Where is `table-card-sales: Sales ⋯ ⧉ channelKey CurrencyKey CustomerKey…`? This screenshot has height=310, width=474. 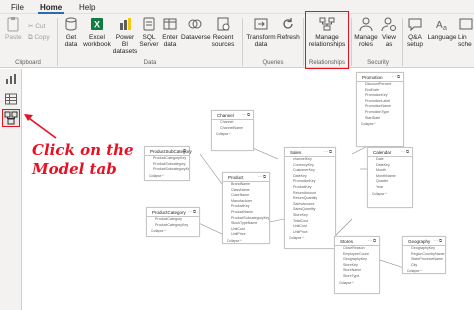
table-card-sales: Sales ⋯ ⧉ channelKey CurrencyKey CustomerKey… is located at coordinates (310, 198).